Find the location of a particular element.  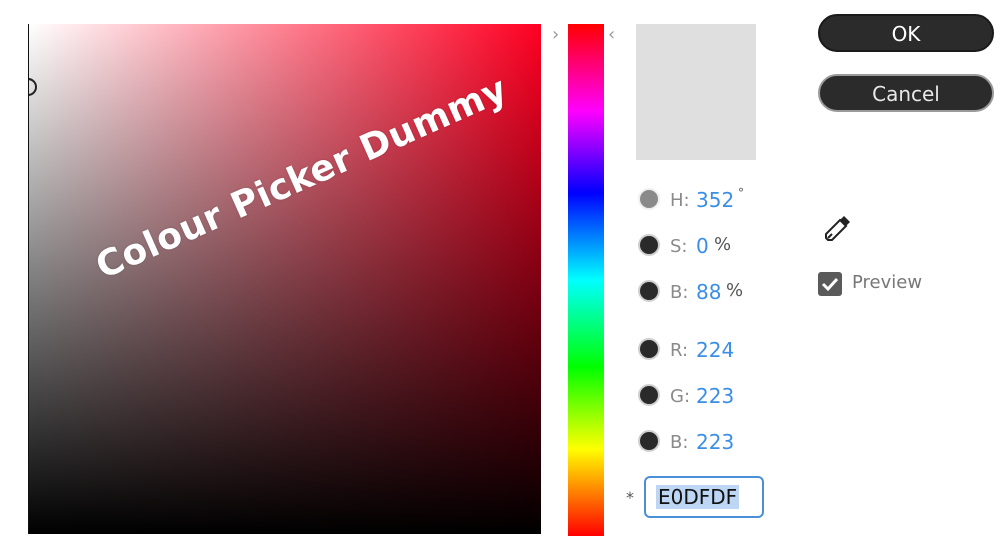

checkmark-icon is located at coordinates (830, 284).